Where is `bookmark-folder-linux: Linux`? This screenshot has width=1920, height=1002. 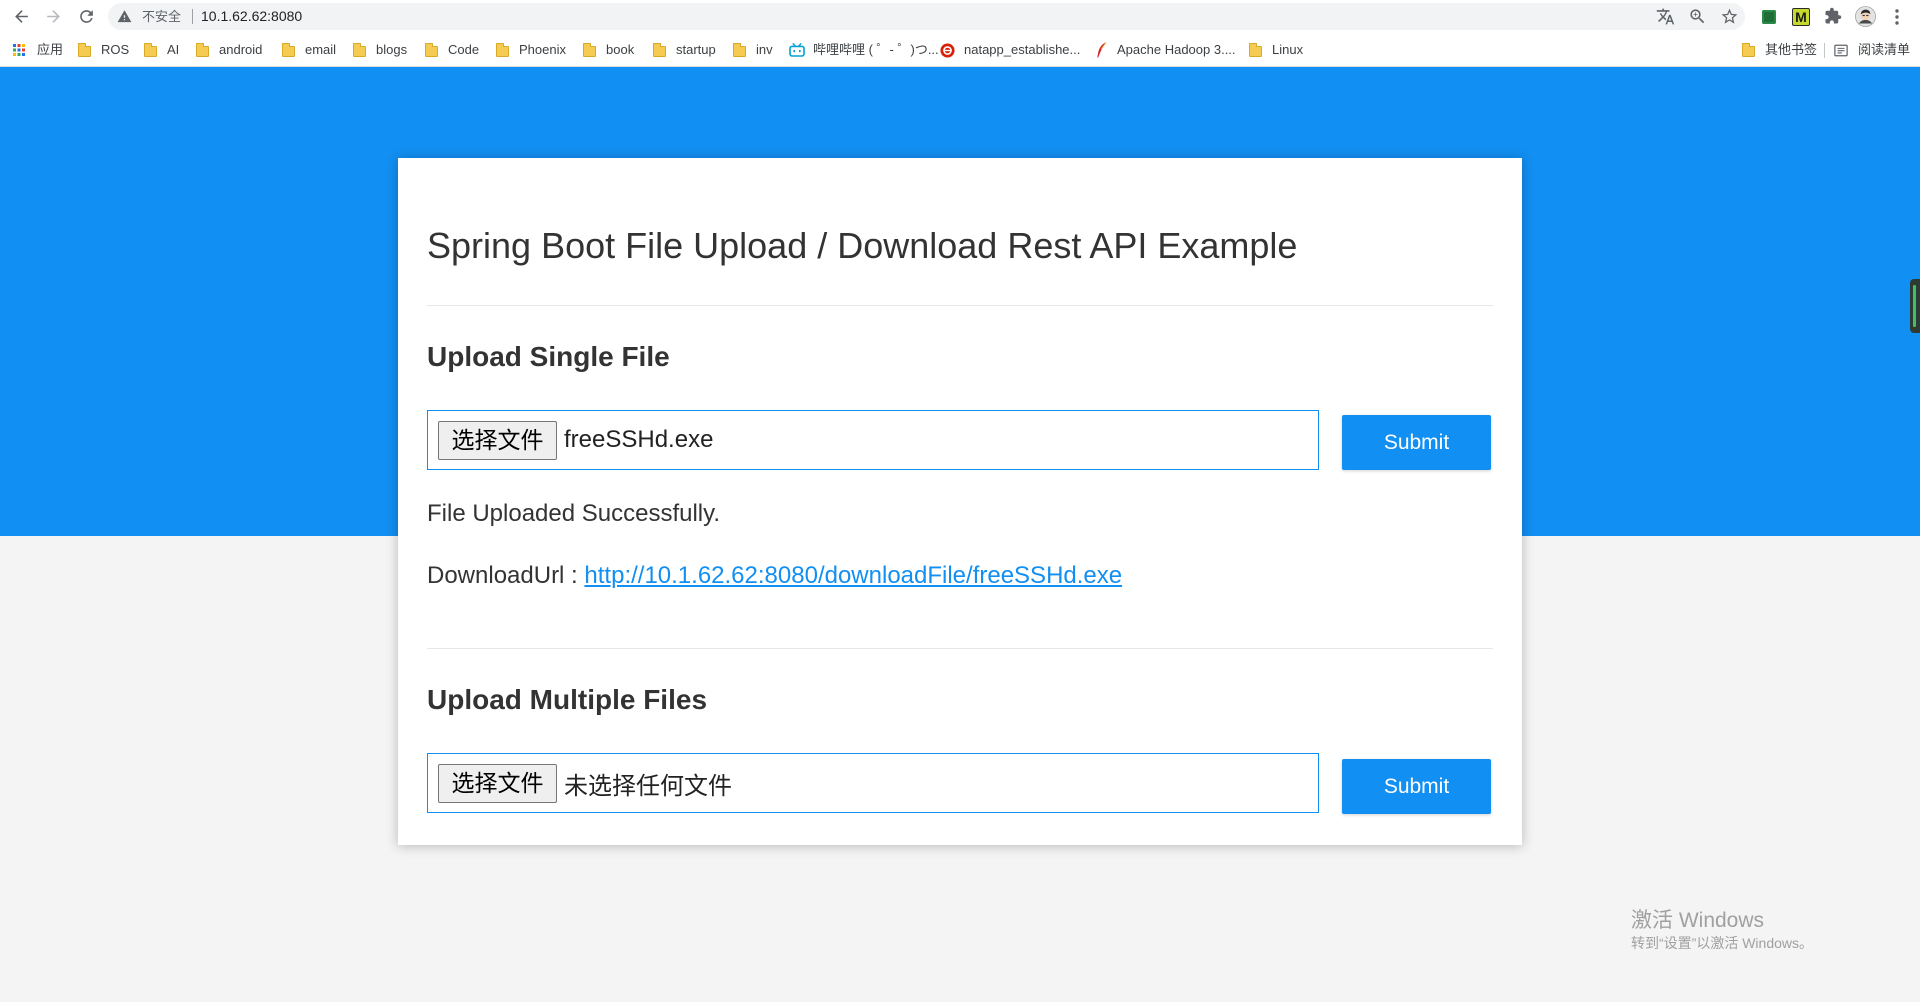
bookmark-folder-linux: Linux is located at coordinates (1276, 50).